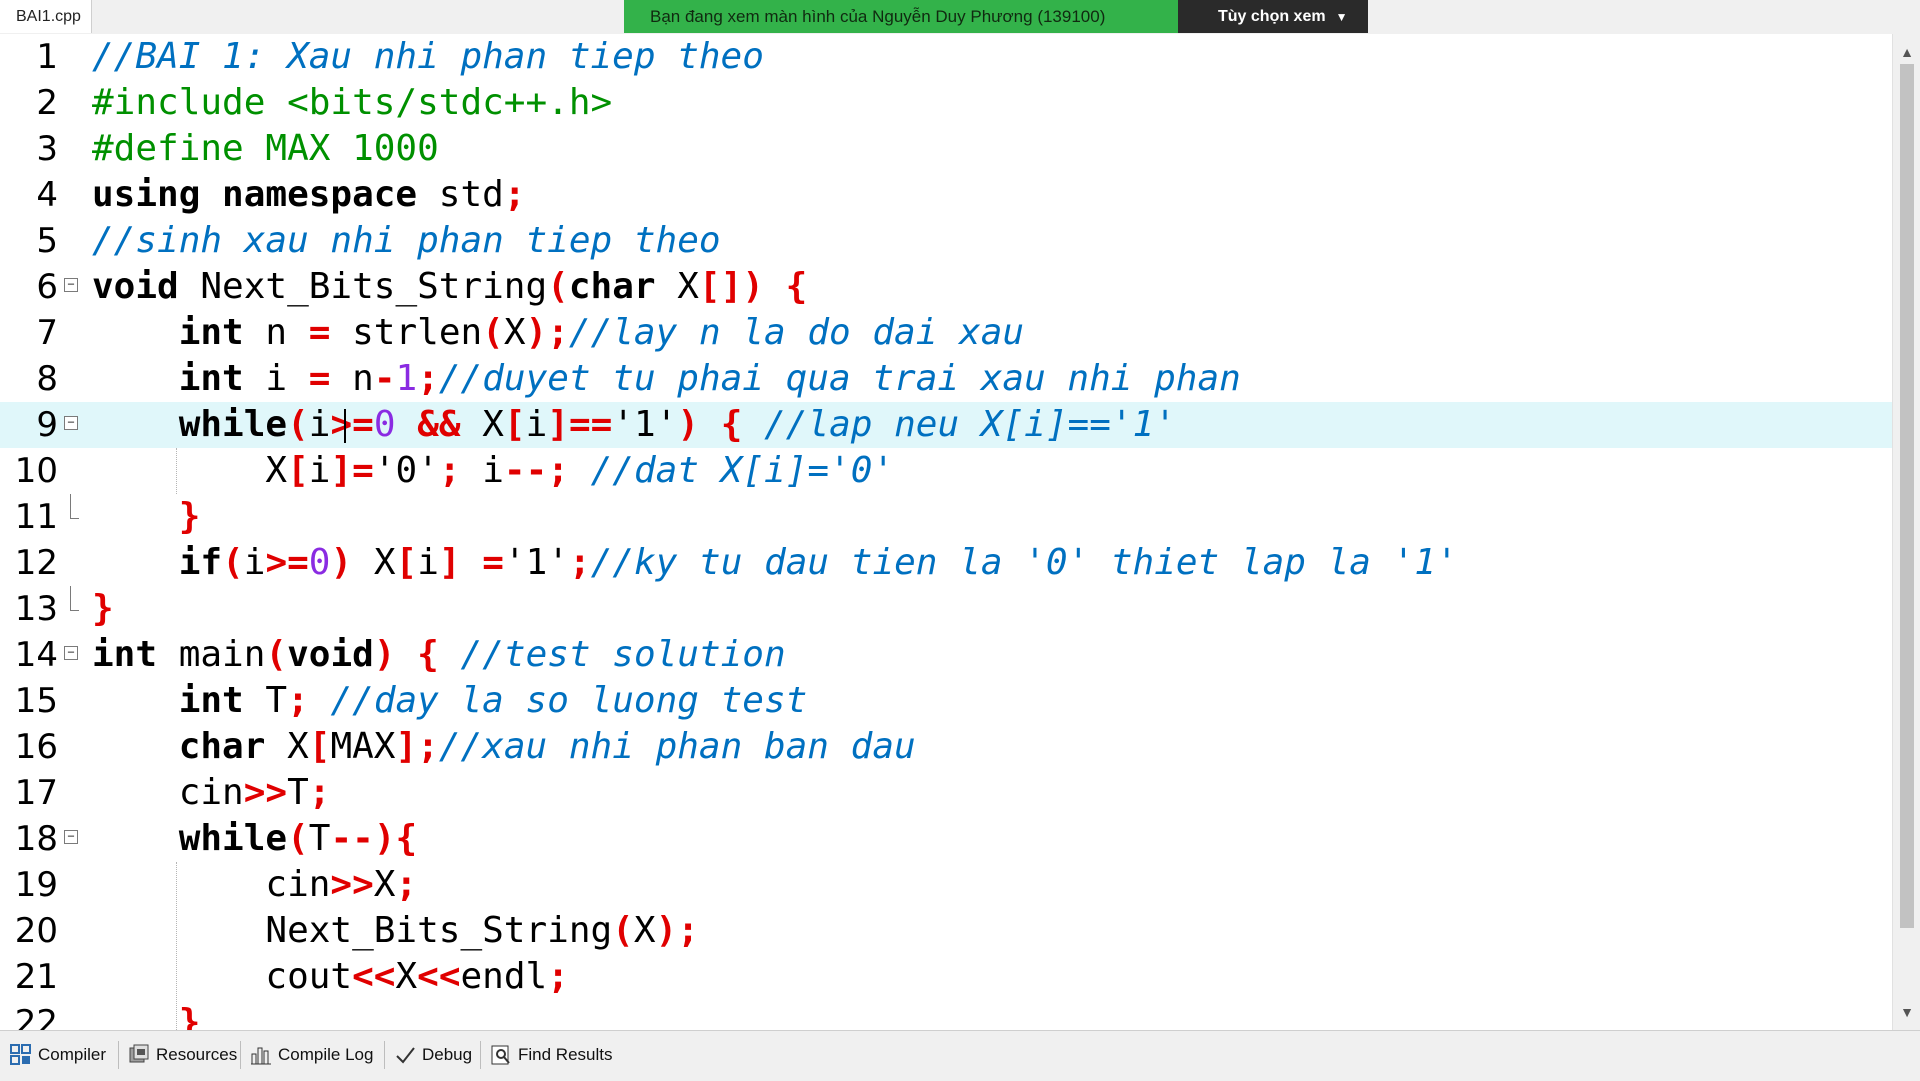  I want to click on line-number: 14, so click(36, 655).